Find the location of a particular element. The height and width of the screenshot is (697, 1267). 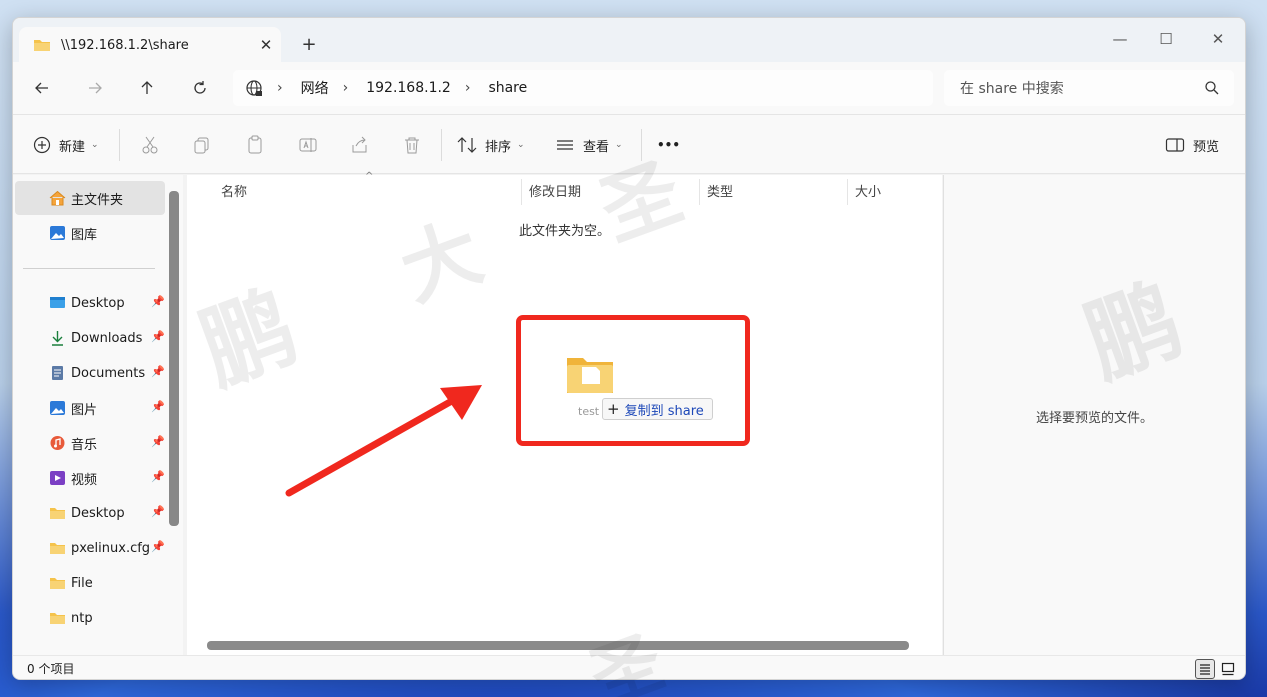

item-count: 0 个项目 is located at coordinates (51, 669).